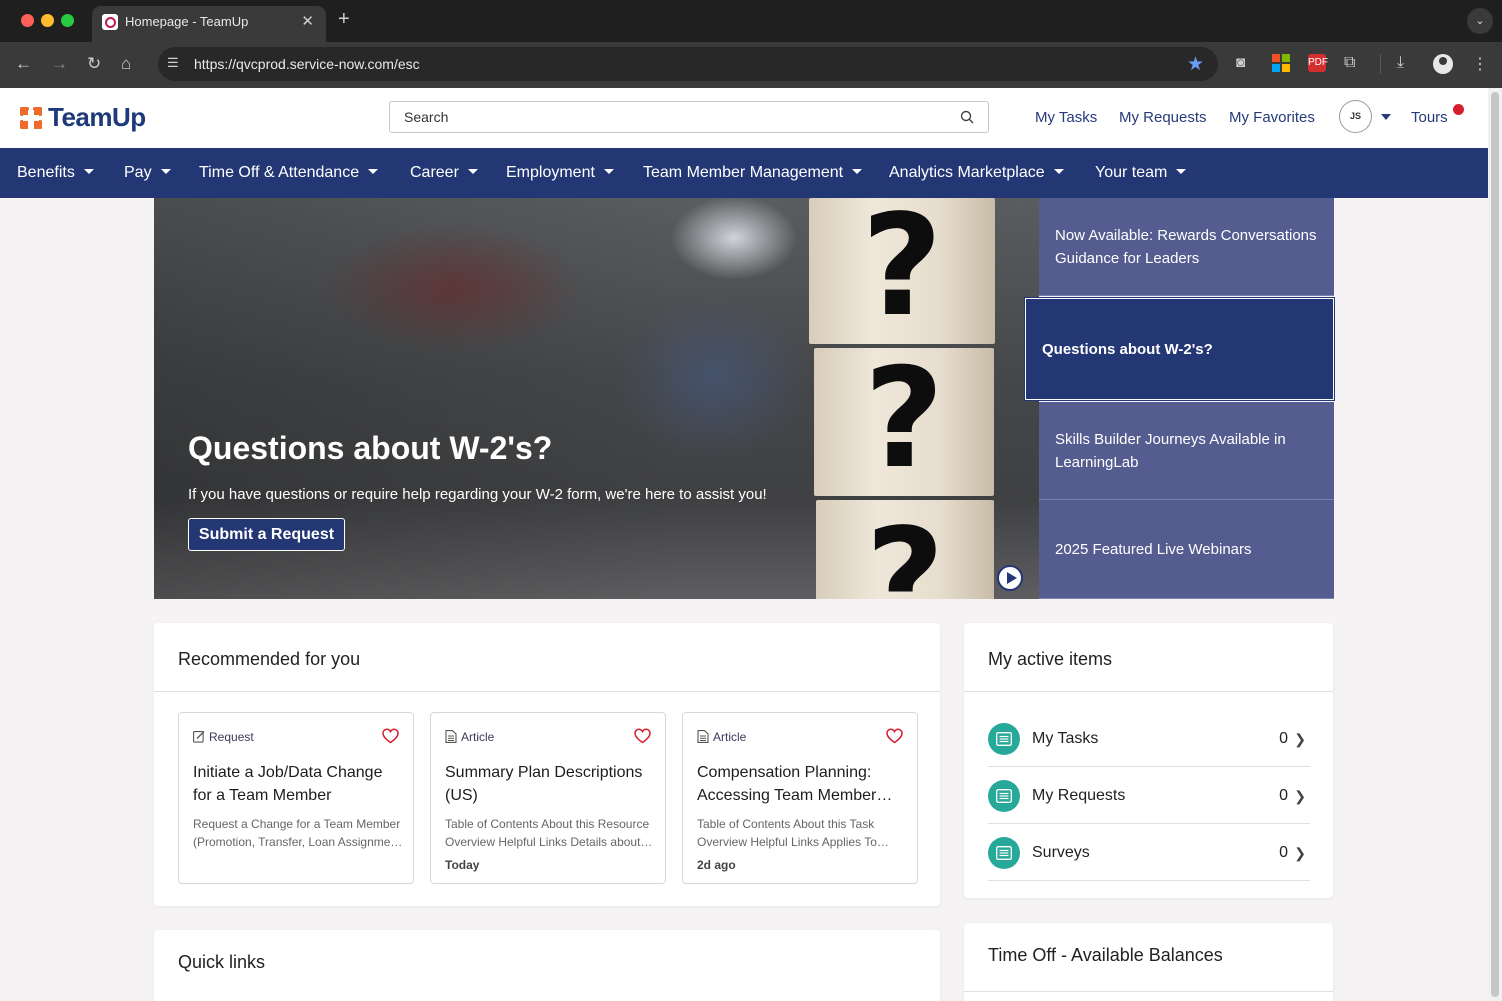 Image resolution: width=1502 pixels, height=1001 pixels. I want to click on window-zoom-button, so click(67, 20).